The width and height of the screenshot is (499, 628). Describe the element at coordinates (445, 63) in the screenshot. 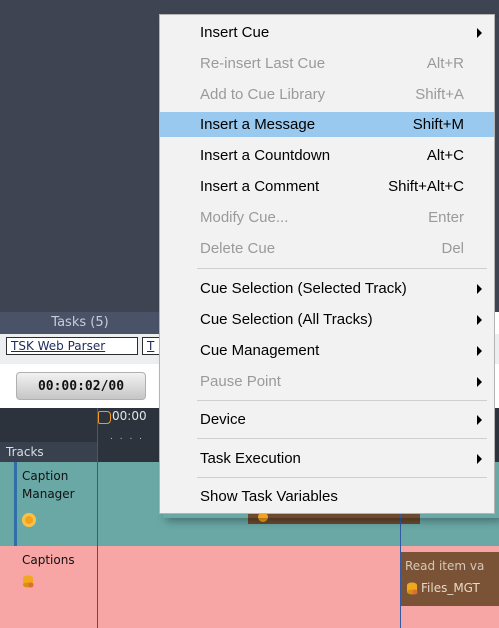

I see `menu-item-shortcut: Alt+R` at that location.